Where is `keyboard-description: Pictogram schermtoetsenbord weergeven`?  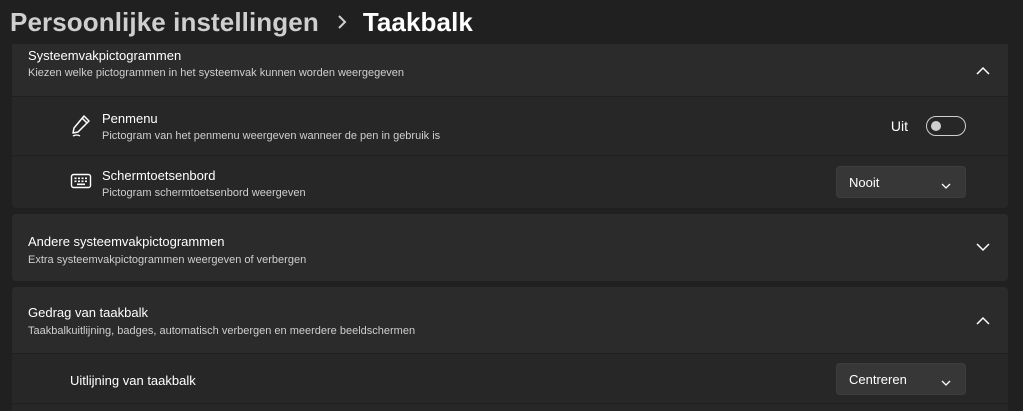
keyboard-description: Pictogram schermtoetsenbord weergeven is located at coordinates (204, 193).